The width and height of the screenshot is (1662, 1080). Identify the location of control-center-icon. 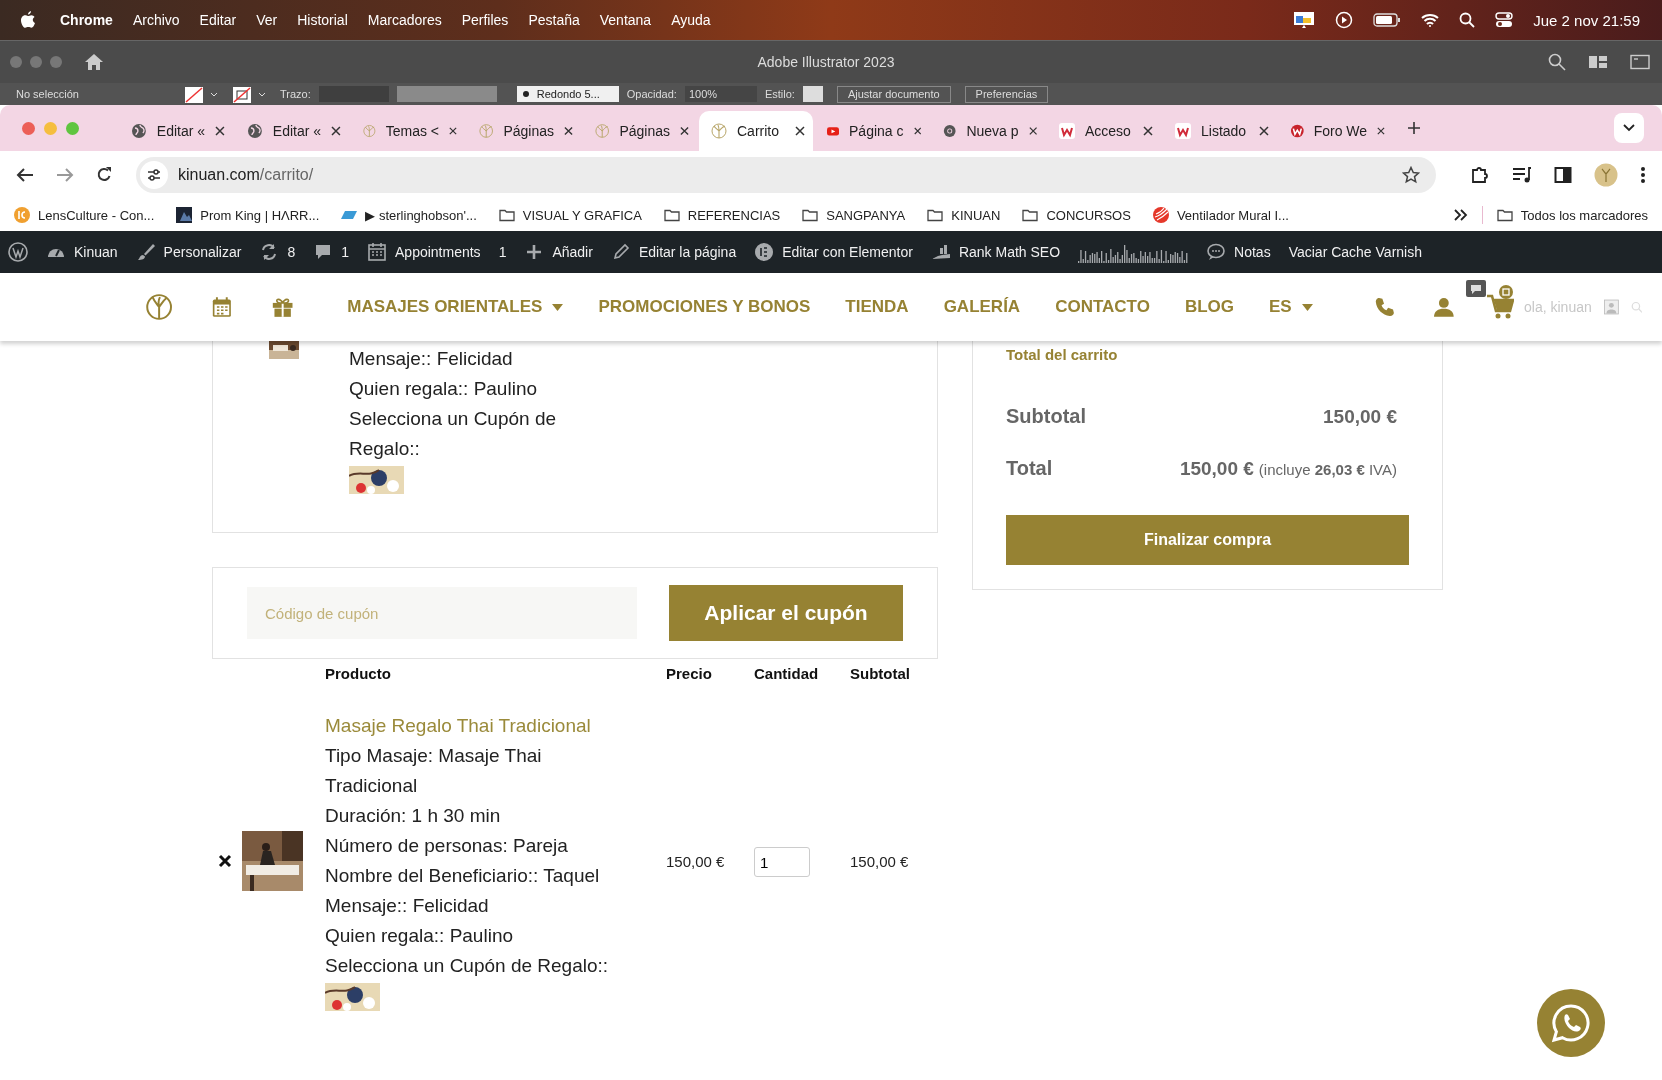
(1504, 20).